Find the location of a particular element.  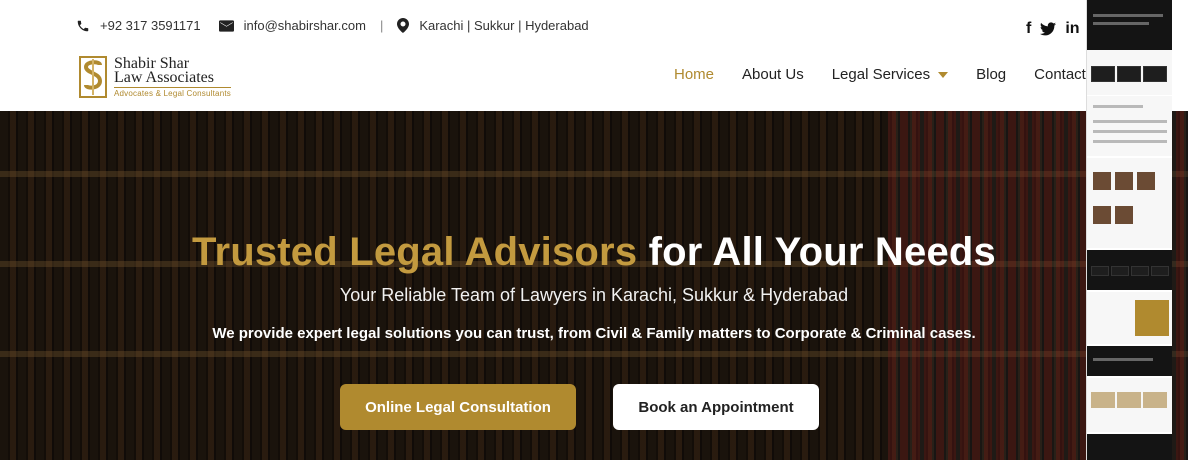

nav-legal-services: Legal Services is located at coordinates (890, 74).